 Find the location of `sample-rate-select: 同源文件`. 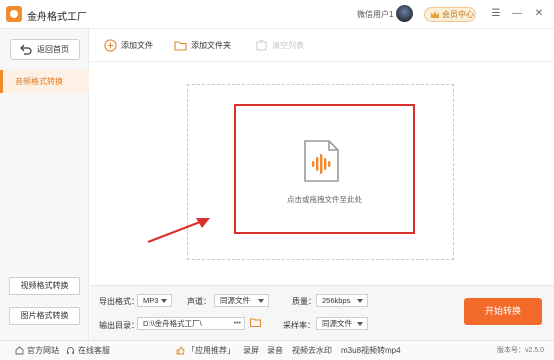

sample-rate-select: 同源文件 is located at coordinates (342, 323).